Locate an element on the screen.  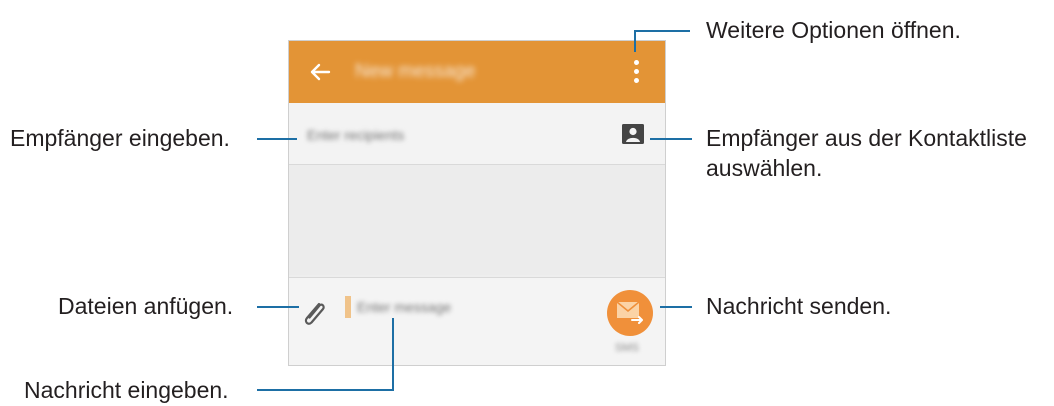
recipient-input is located at coordinates (437, 135).